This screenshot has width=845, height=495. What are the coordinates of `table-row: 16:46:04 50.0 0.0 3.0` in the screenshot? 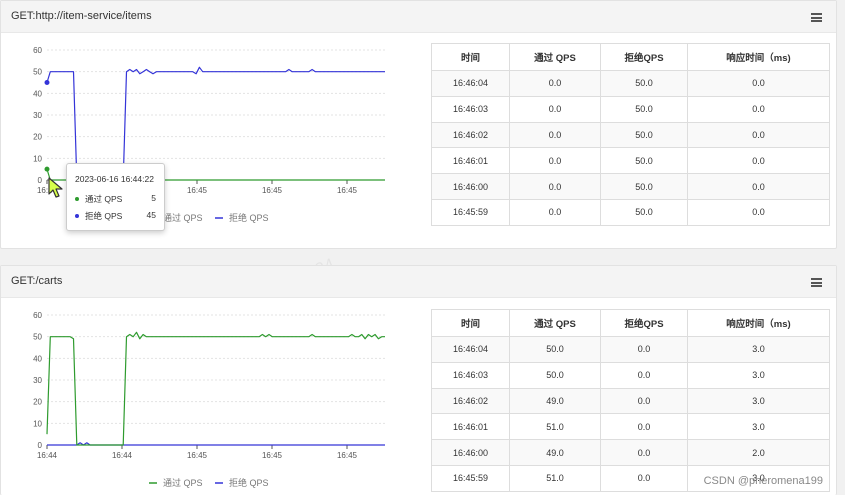 It's located at (630, 349).